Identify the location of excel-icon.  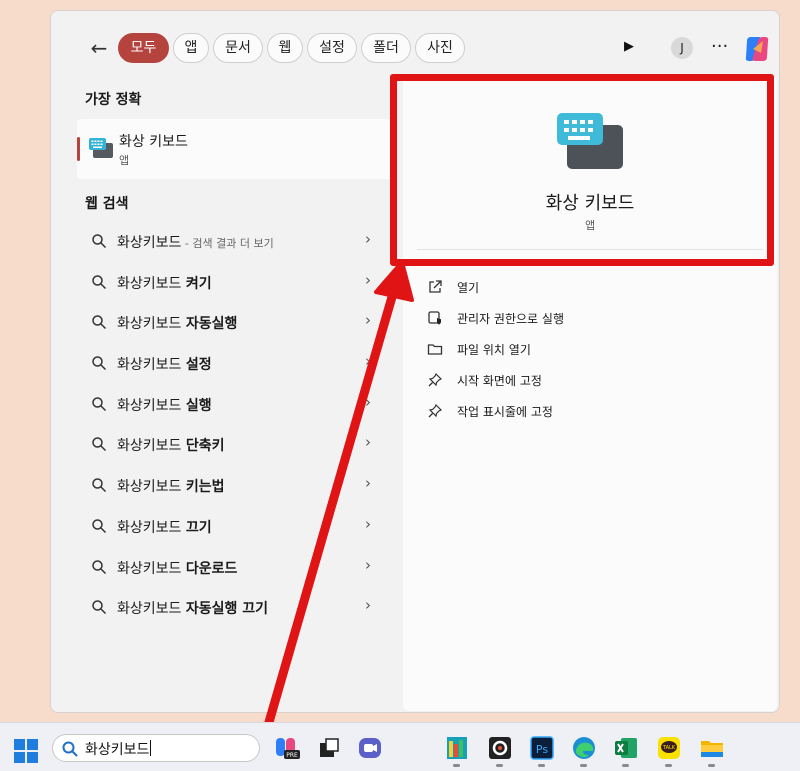
(626, 751).